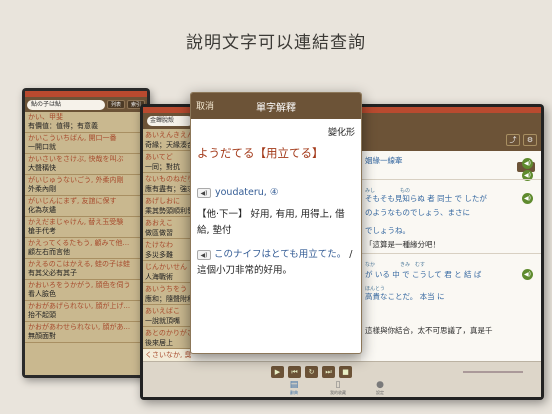 The height and width of the screenshot is (414, 552). I want to click on headword: ようだてる【用立てる】, so click(260, 153).